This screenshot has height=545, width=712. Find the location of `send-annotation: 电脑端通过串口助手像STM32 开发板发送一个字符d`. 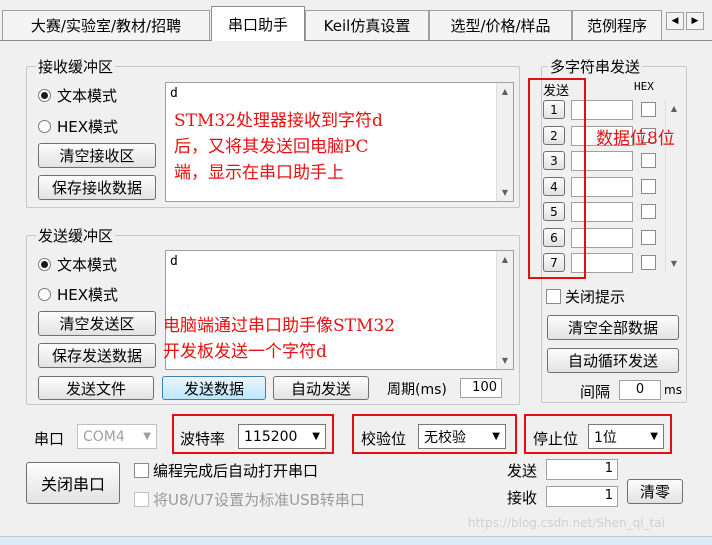

send-annotation: 电脑端通过串口助手像STM32 开发板发送一个字符d is located at coordinates (279, 339).